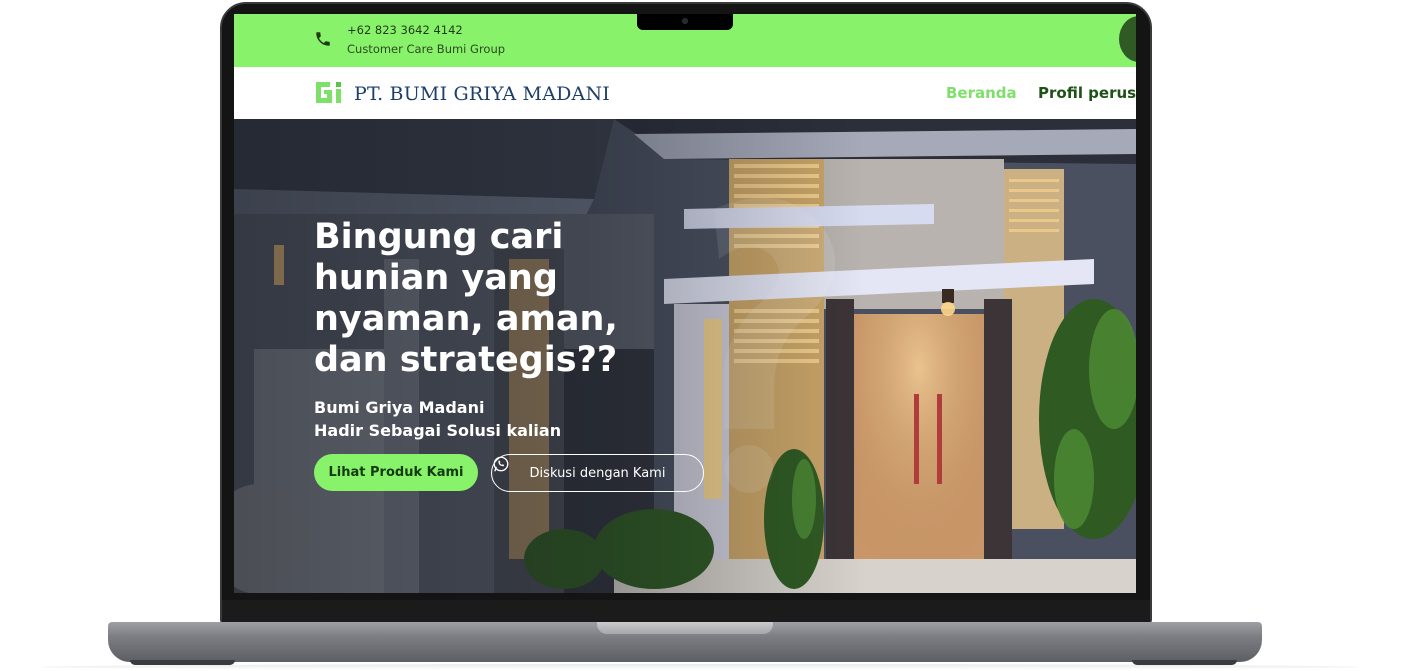 The width and height of the screenshot is (1401, 671). Describe the element at coordinates (331, 92) in the screenshot. I see `logo-icon` at that location.